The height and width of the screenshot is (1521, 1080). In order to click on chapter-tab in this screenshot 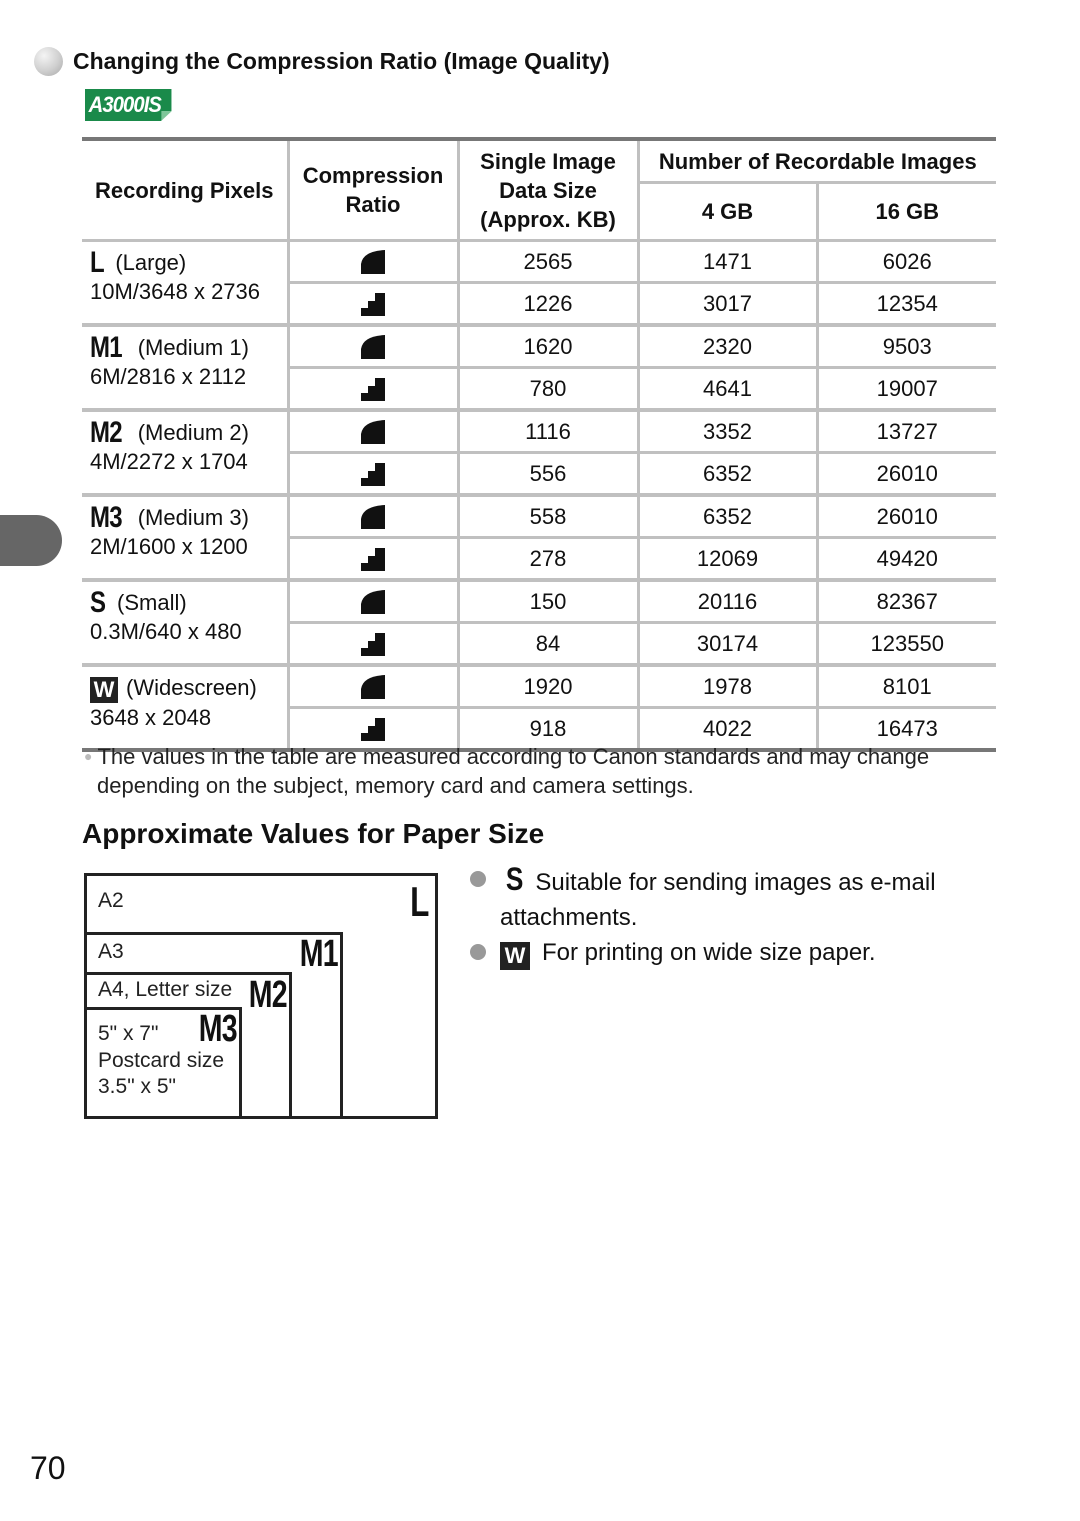, I will do `click(31, 540)`.